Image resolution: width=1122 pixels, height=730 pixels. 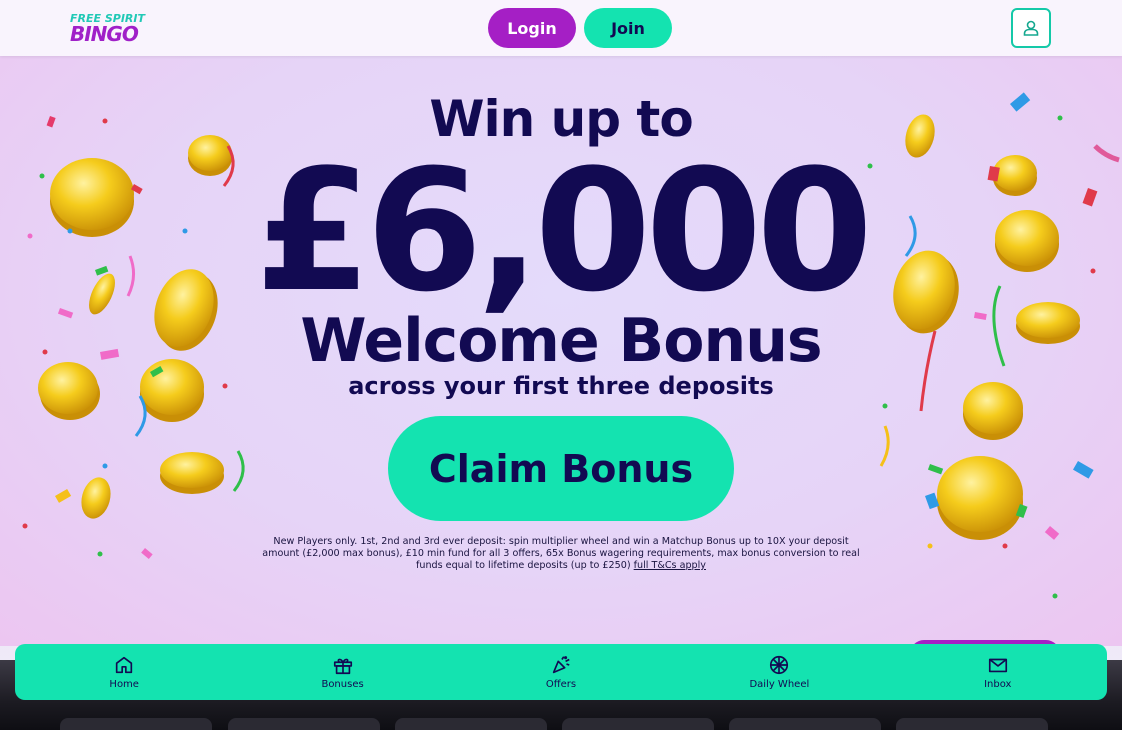 What do you see at coordinates (561, 684) in the screenshot?
I see `nav-offers-label: Offers` at bounding box center [561, 684].